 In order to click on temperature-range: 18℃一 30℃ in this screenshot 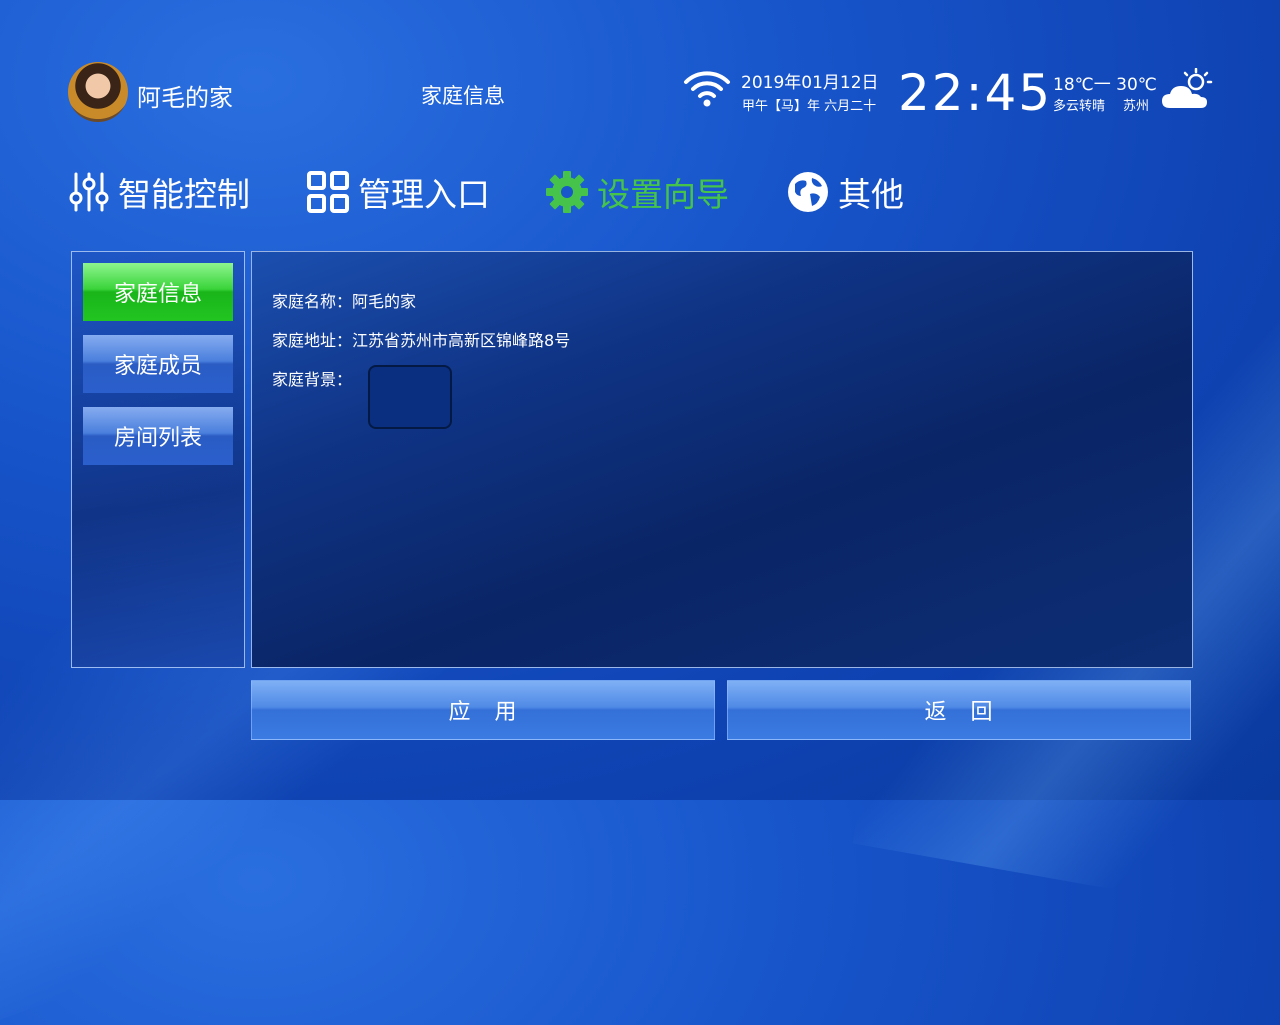, I will do `click(1105, 85)`.